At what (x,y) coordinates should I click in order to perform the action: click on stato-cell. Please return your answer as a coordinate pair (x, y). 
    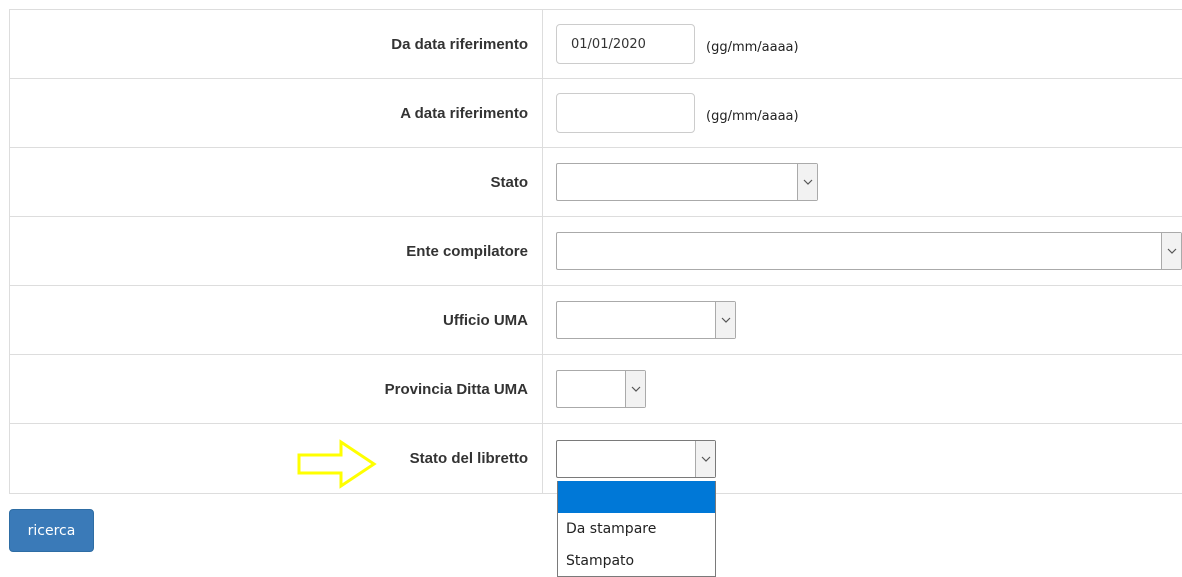
    Looking at the image, I should click on (862, 182).